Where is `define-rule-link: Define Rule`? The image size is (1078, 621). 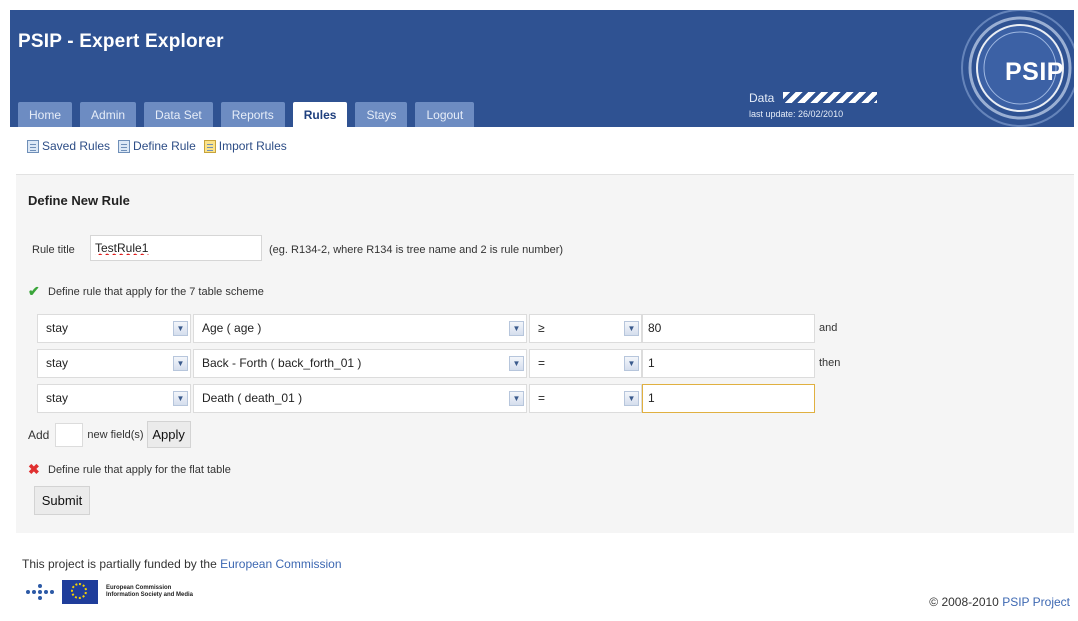 define-rule-link: Define Rule is located at coordinates (157, 146).